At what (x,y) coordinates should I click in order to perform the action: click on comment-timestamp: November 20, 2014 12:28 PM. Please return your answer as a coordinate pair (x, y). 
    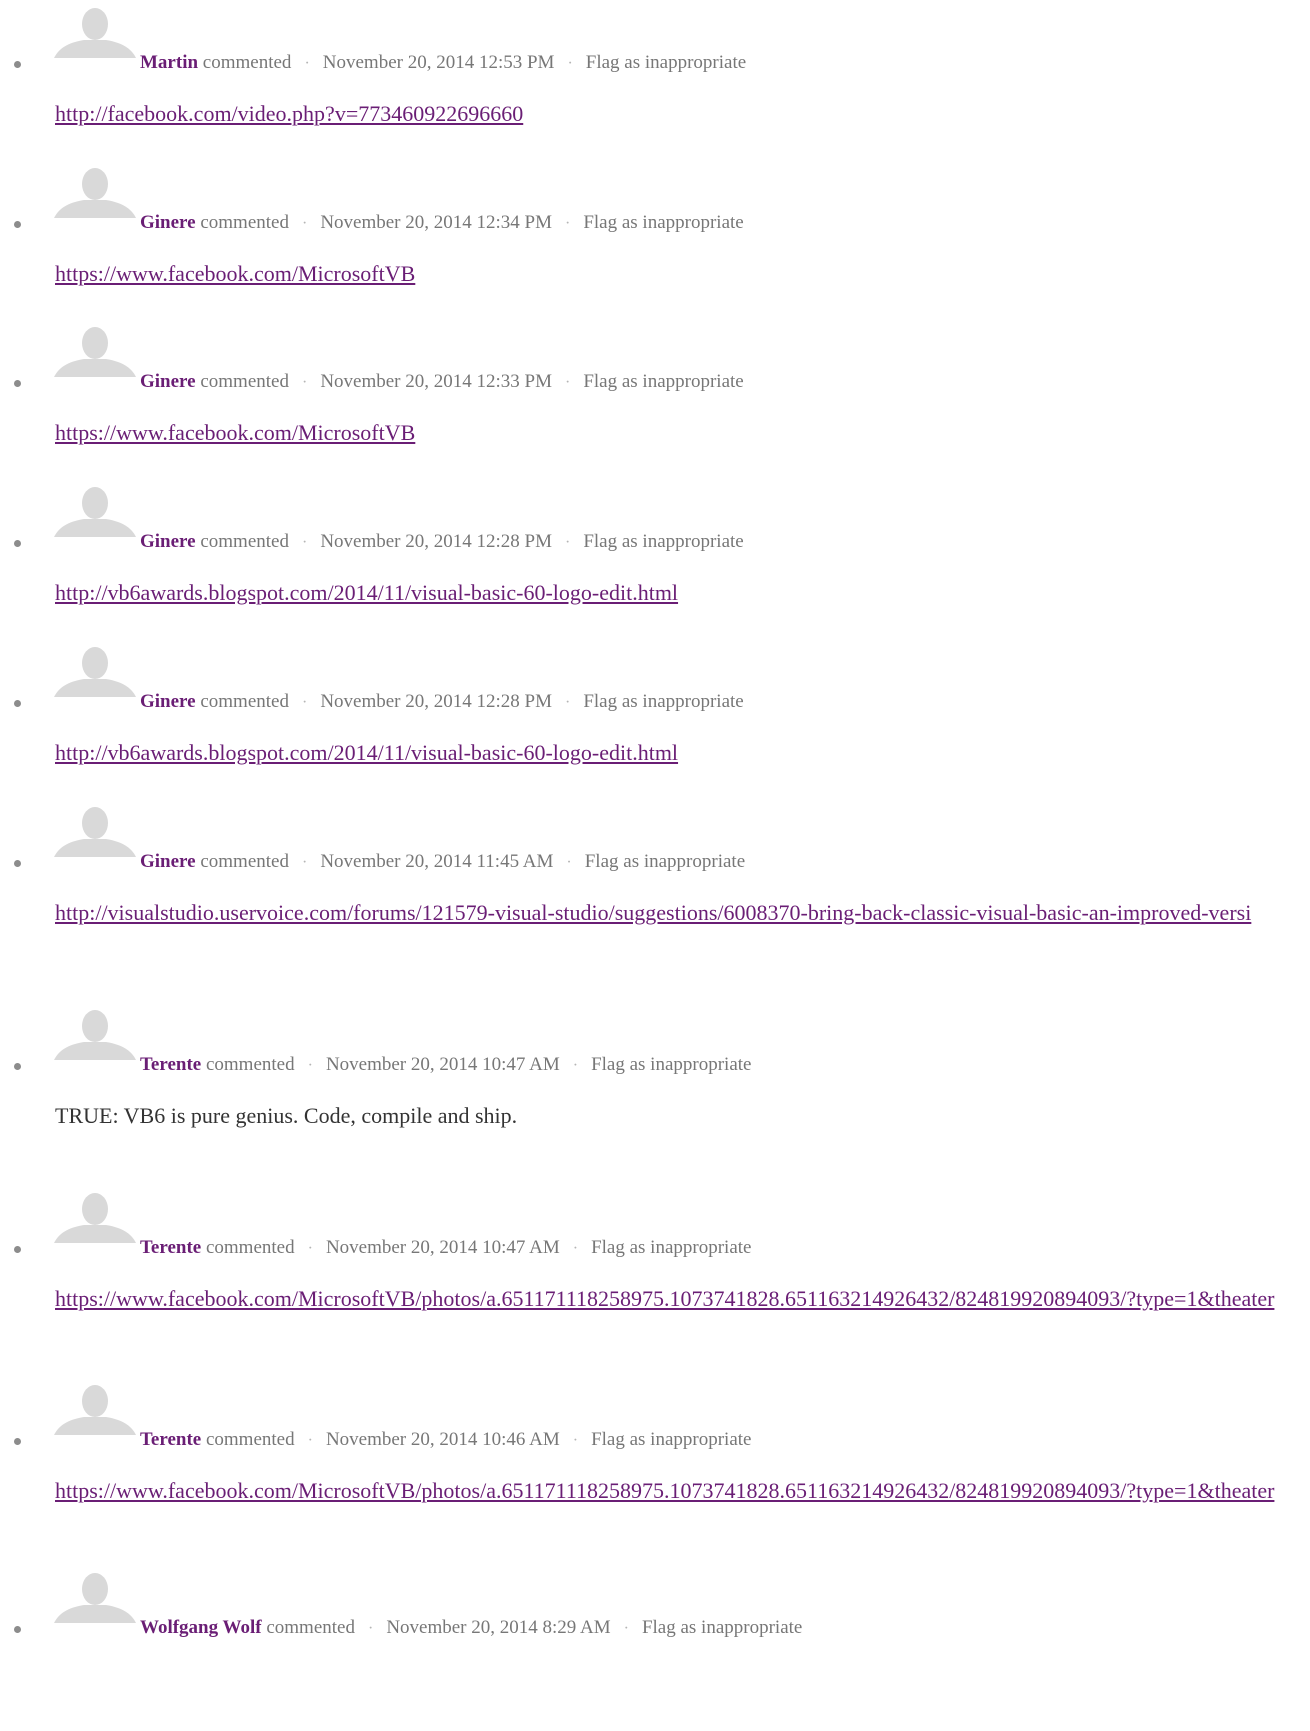
    Looking at the image, I should click on (436, 701).